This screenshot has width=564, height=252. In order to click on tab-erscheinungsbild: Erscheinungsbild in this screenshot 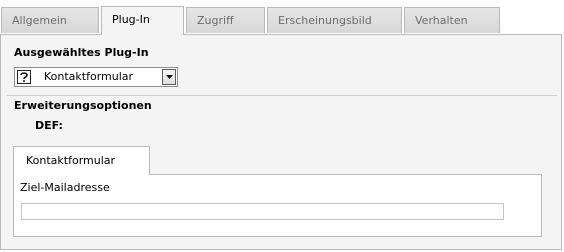, I will do `click(334, 20)`.